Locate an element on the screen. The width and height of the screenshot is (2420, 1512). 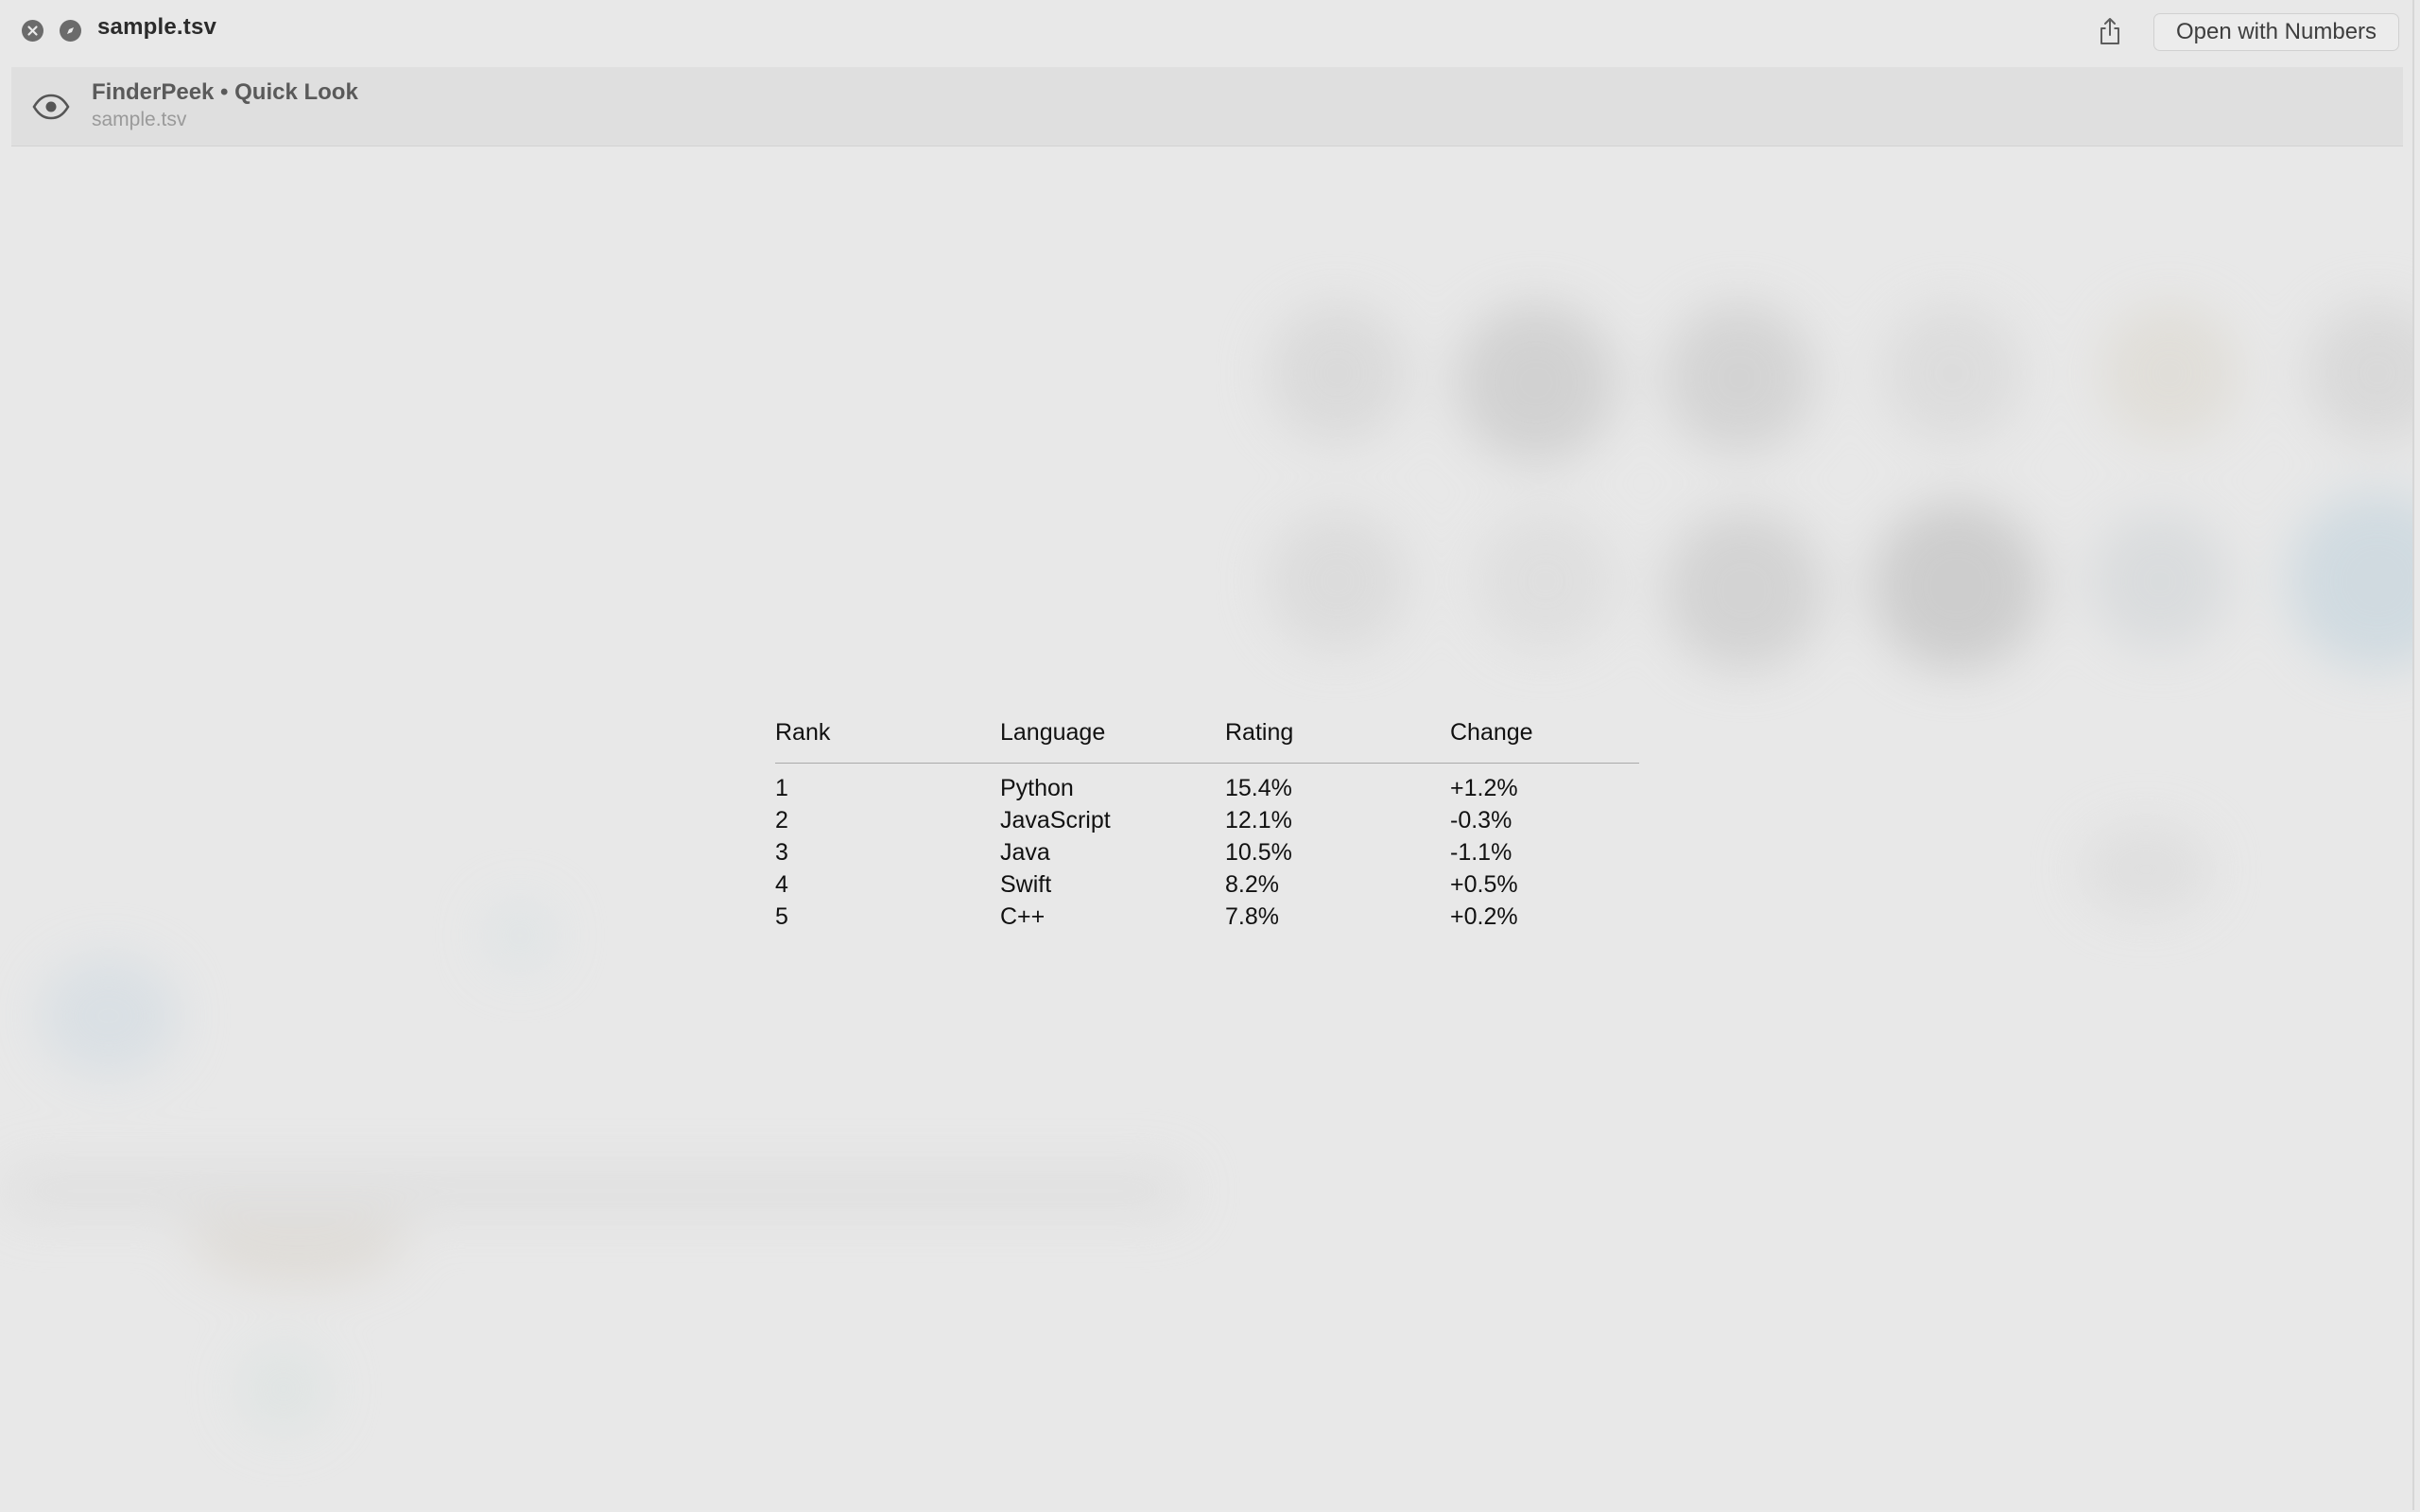
cell-change: +0.2% is located at coordinates (1484, 916).